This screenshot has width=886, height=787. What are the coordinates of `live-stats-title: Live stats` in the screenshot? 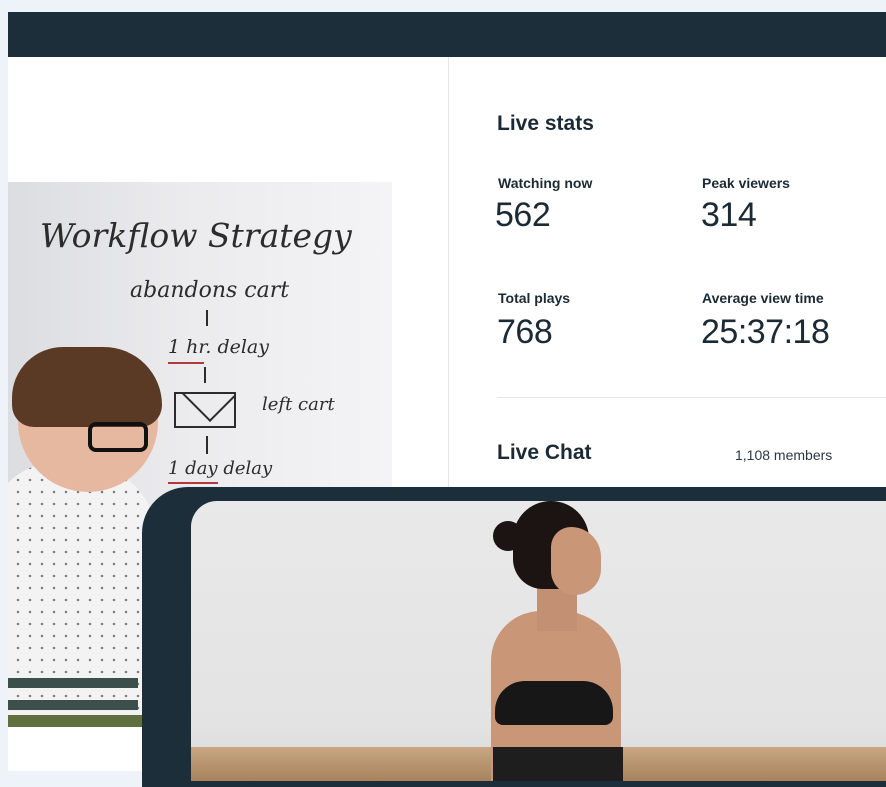 It's located at (545, 123).